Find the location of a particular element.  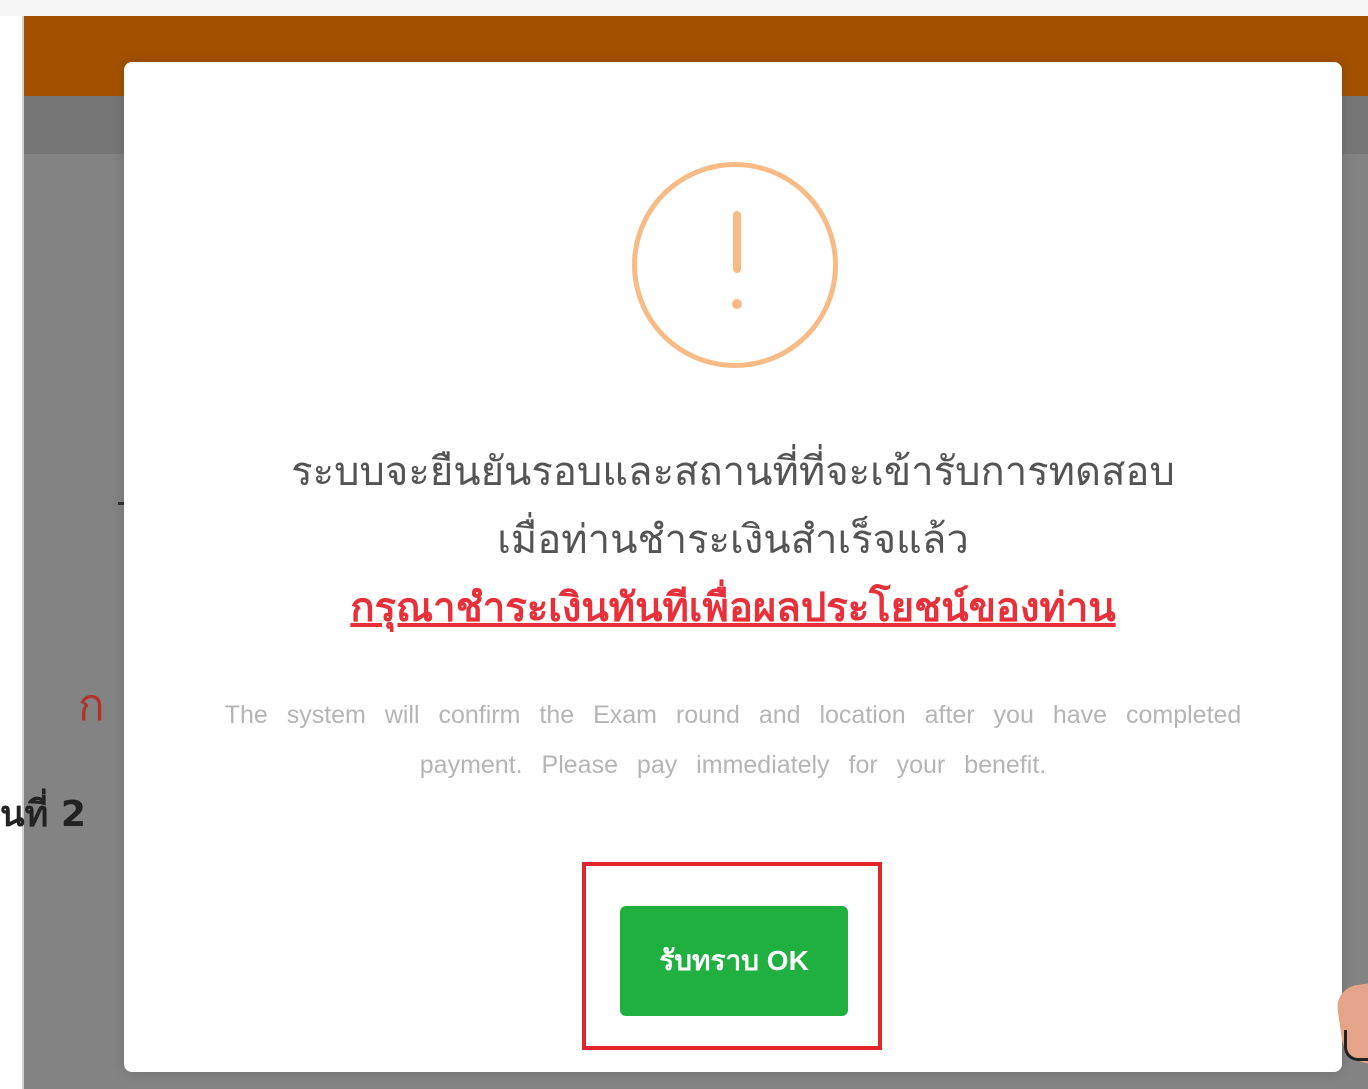

background-left-text-fragment: นที่ 2 is located at coordinates (43, 814).